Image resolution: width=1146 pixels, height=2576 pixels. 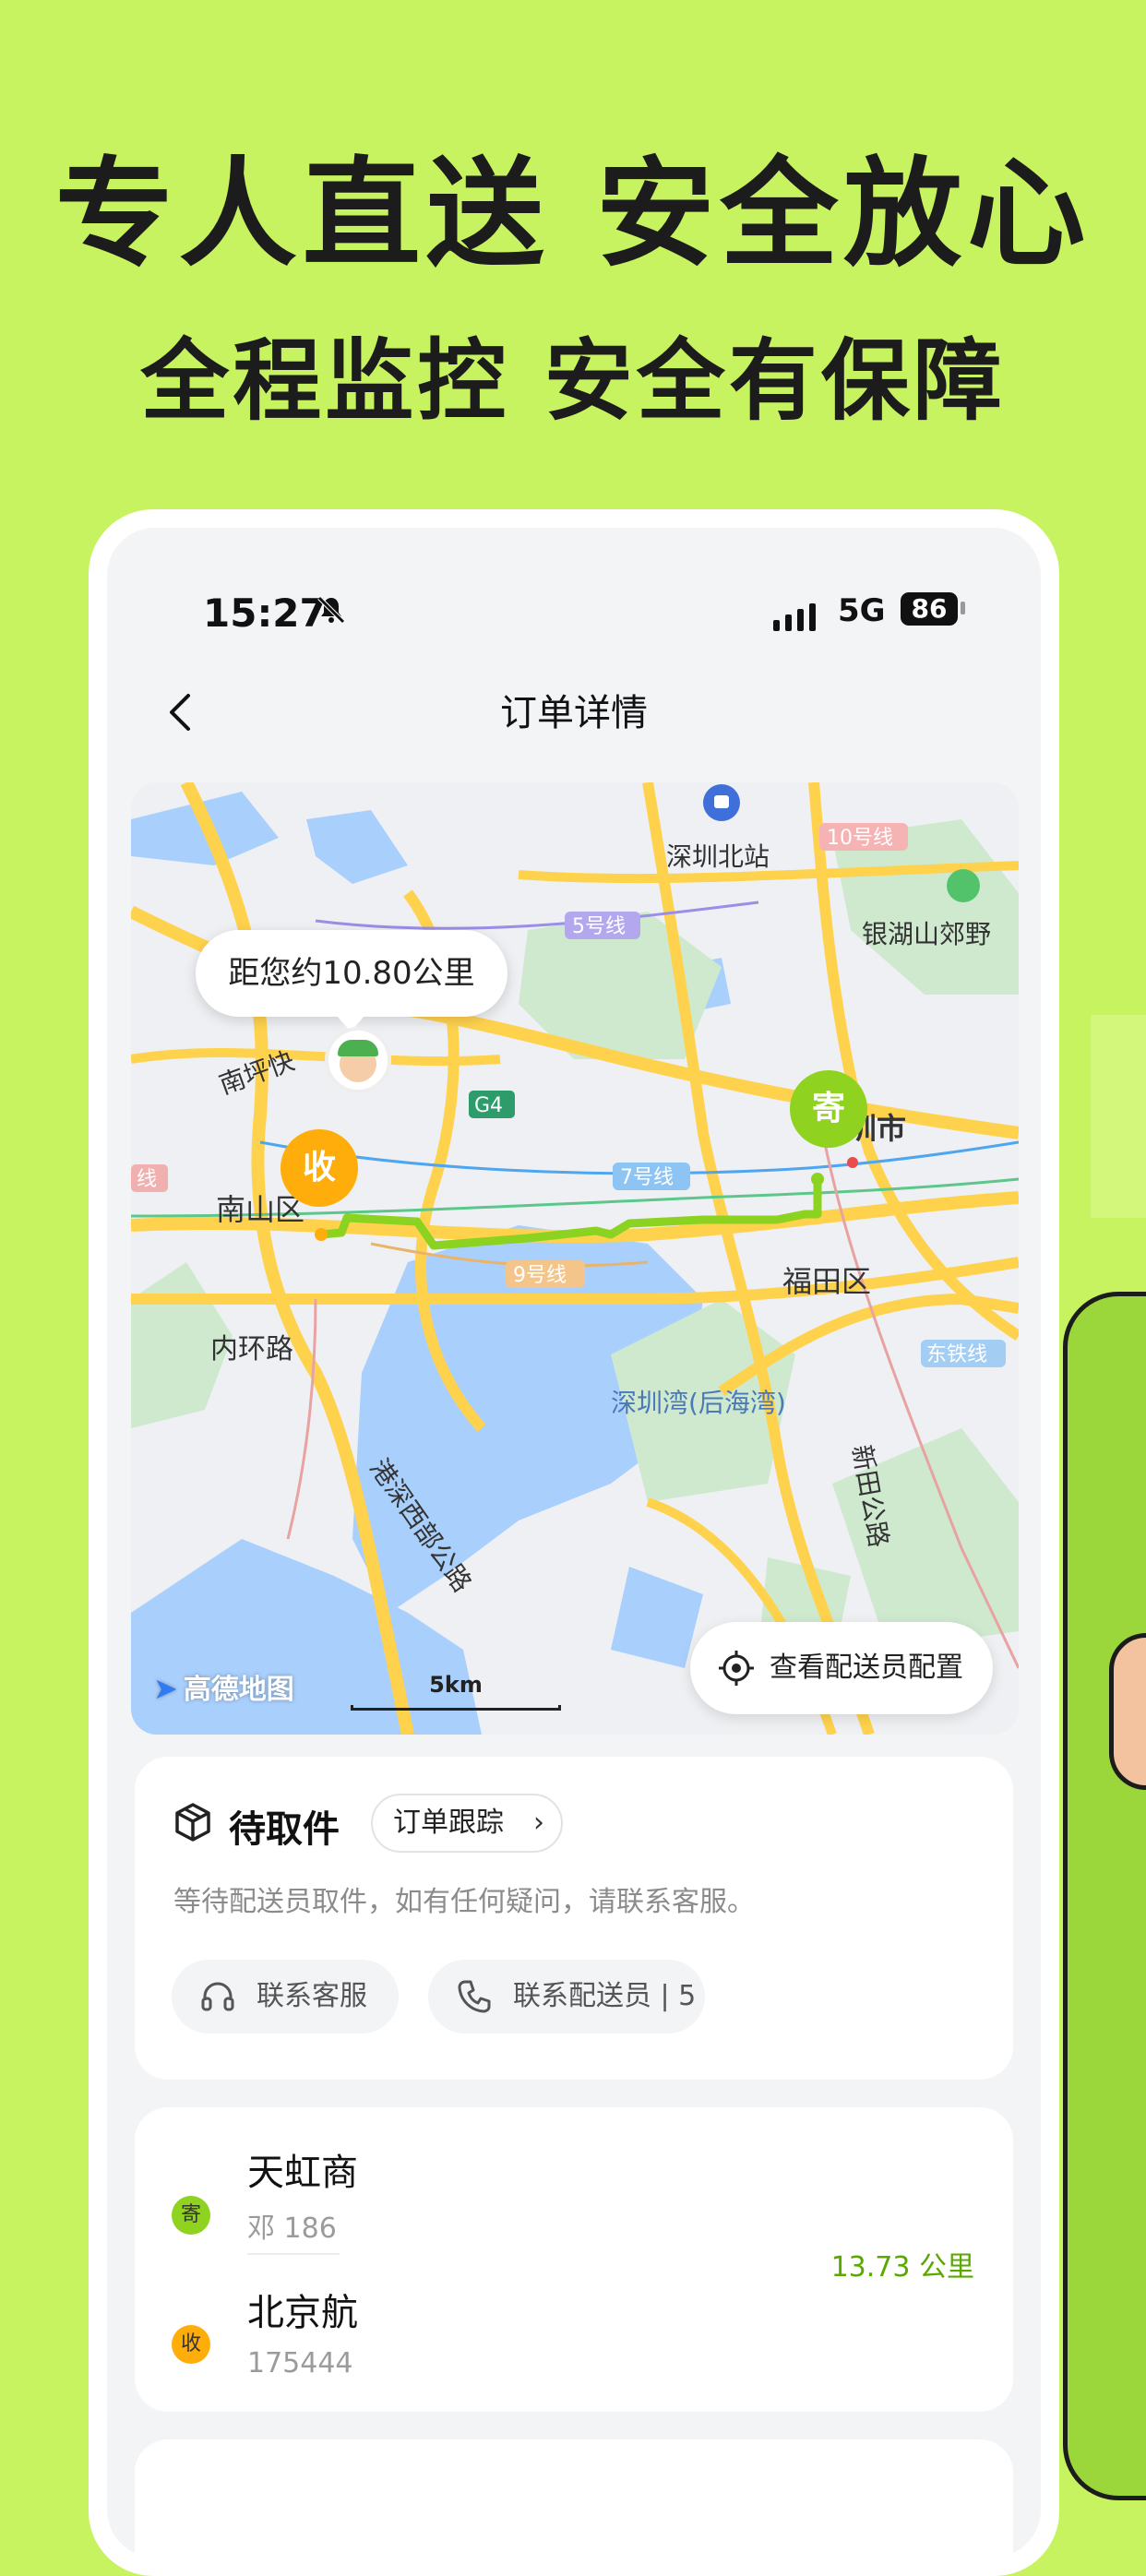 What do you see at coordinates (300, 2363) in the screenshot?
I see `receiver-contact: 175444` at bounding box center [300, 2363].